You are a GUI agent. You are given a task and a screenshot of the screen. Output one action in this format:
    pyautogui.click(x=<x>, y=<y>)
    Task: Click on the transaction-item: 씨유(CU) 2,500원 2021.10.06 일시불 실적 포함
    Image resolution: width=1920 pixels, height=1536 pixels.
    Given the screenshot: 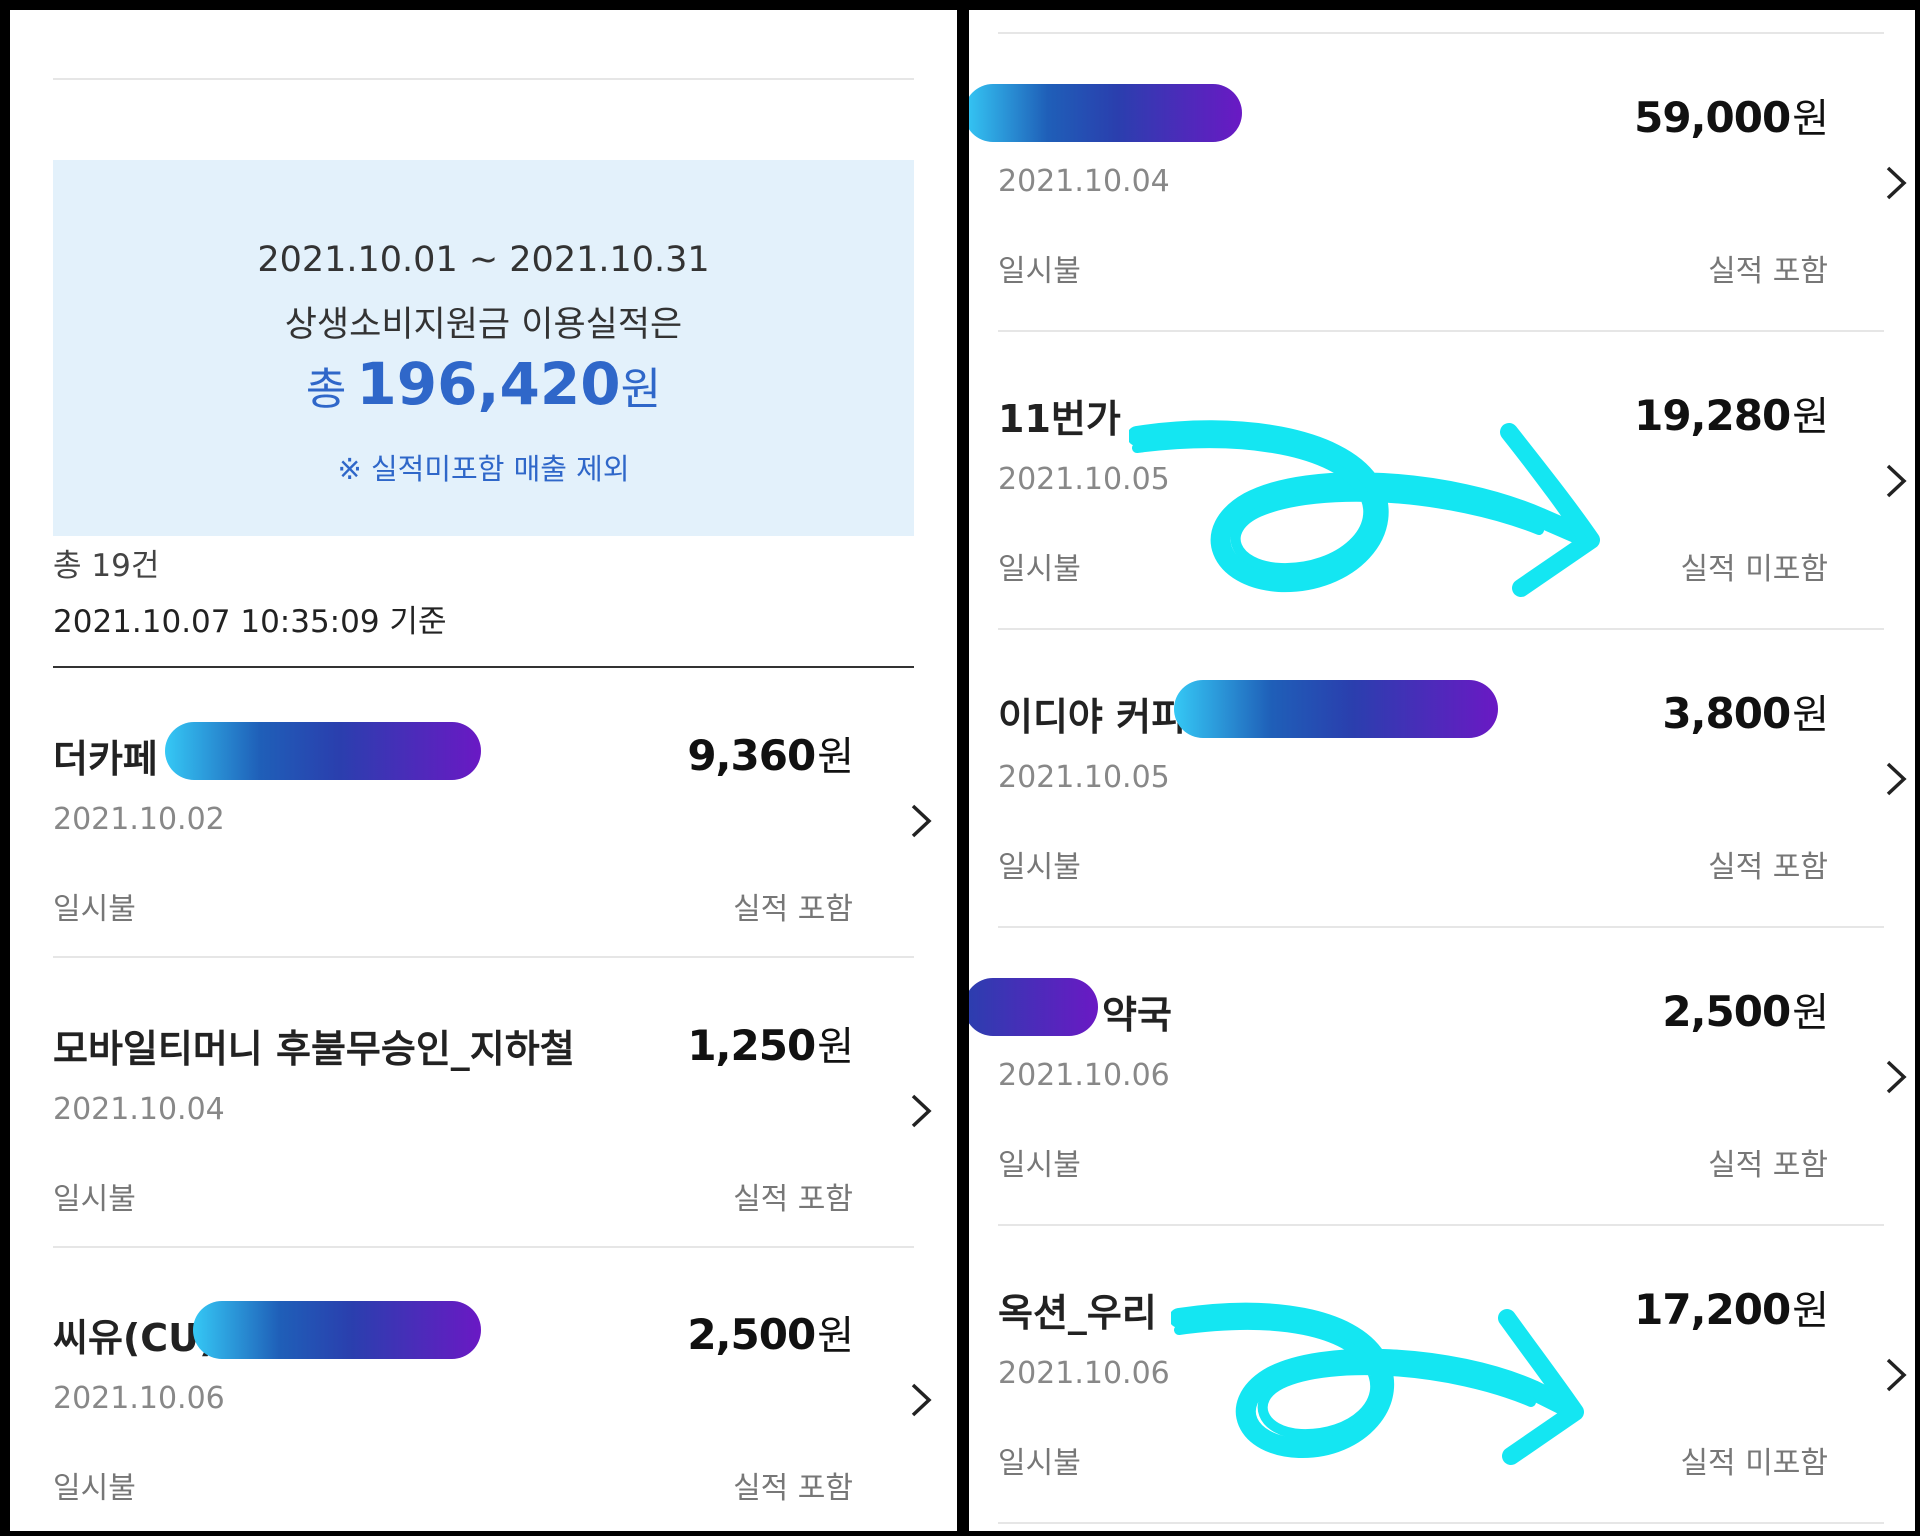 What is the action you would take?
    pyautogui.click(x=492, y=1404)
    